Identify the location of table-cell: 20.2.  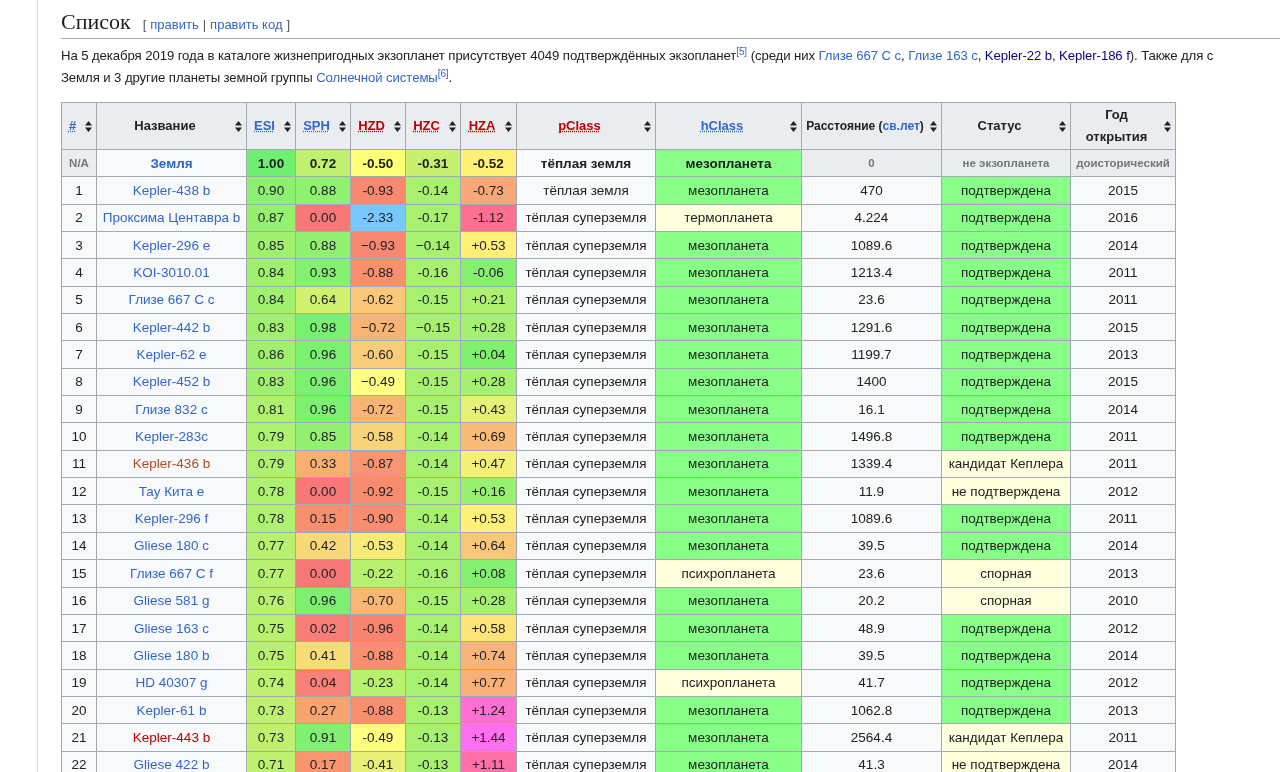
(871, 601).